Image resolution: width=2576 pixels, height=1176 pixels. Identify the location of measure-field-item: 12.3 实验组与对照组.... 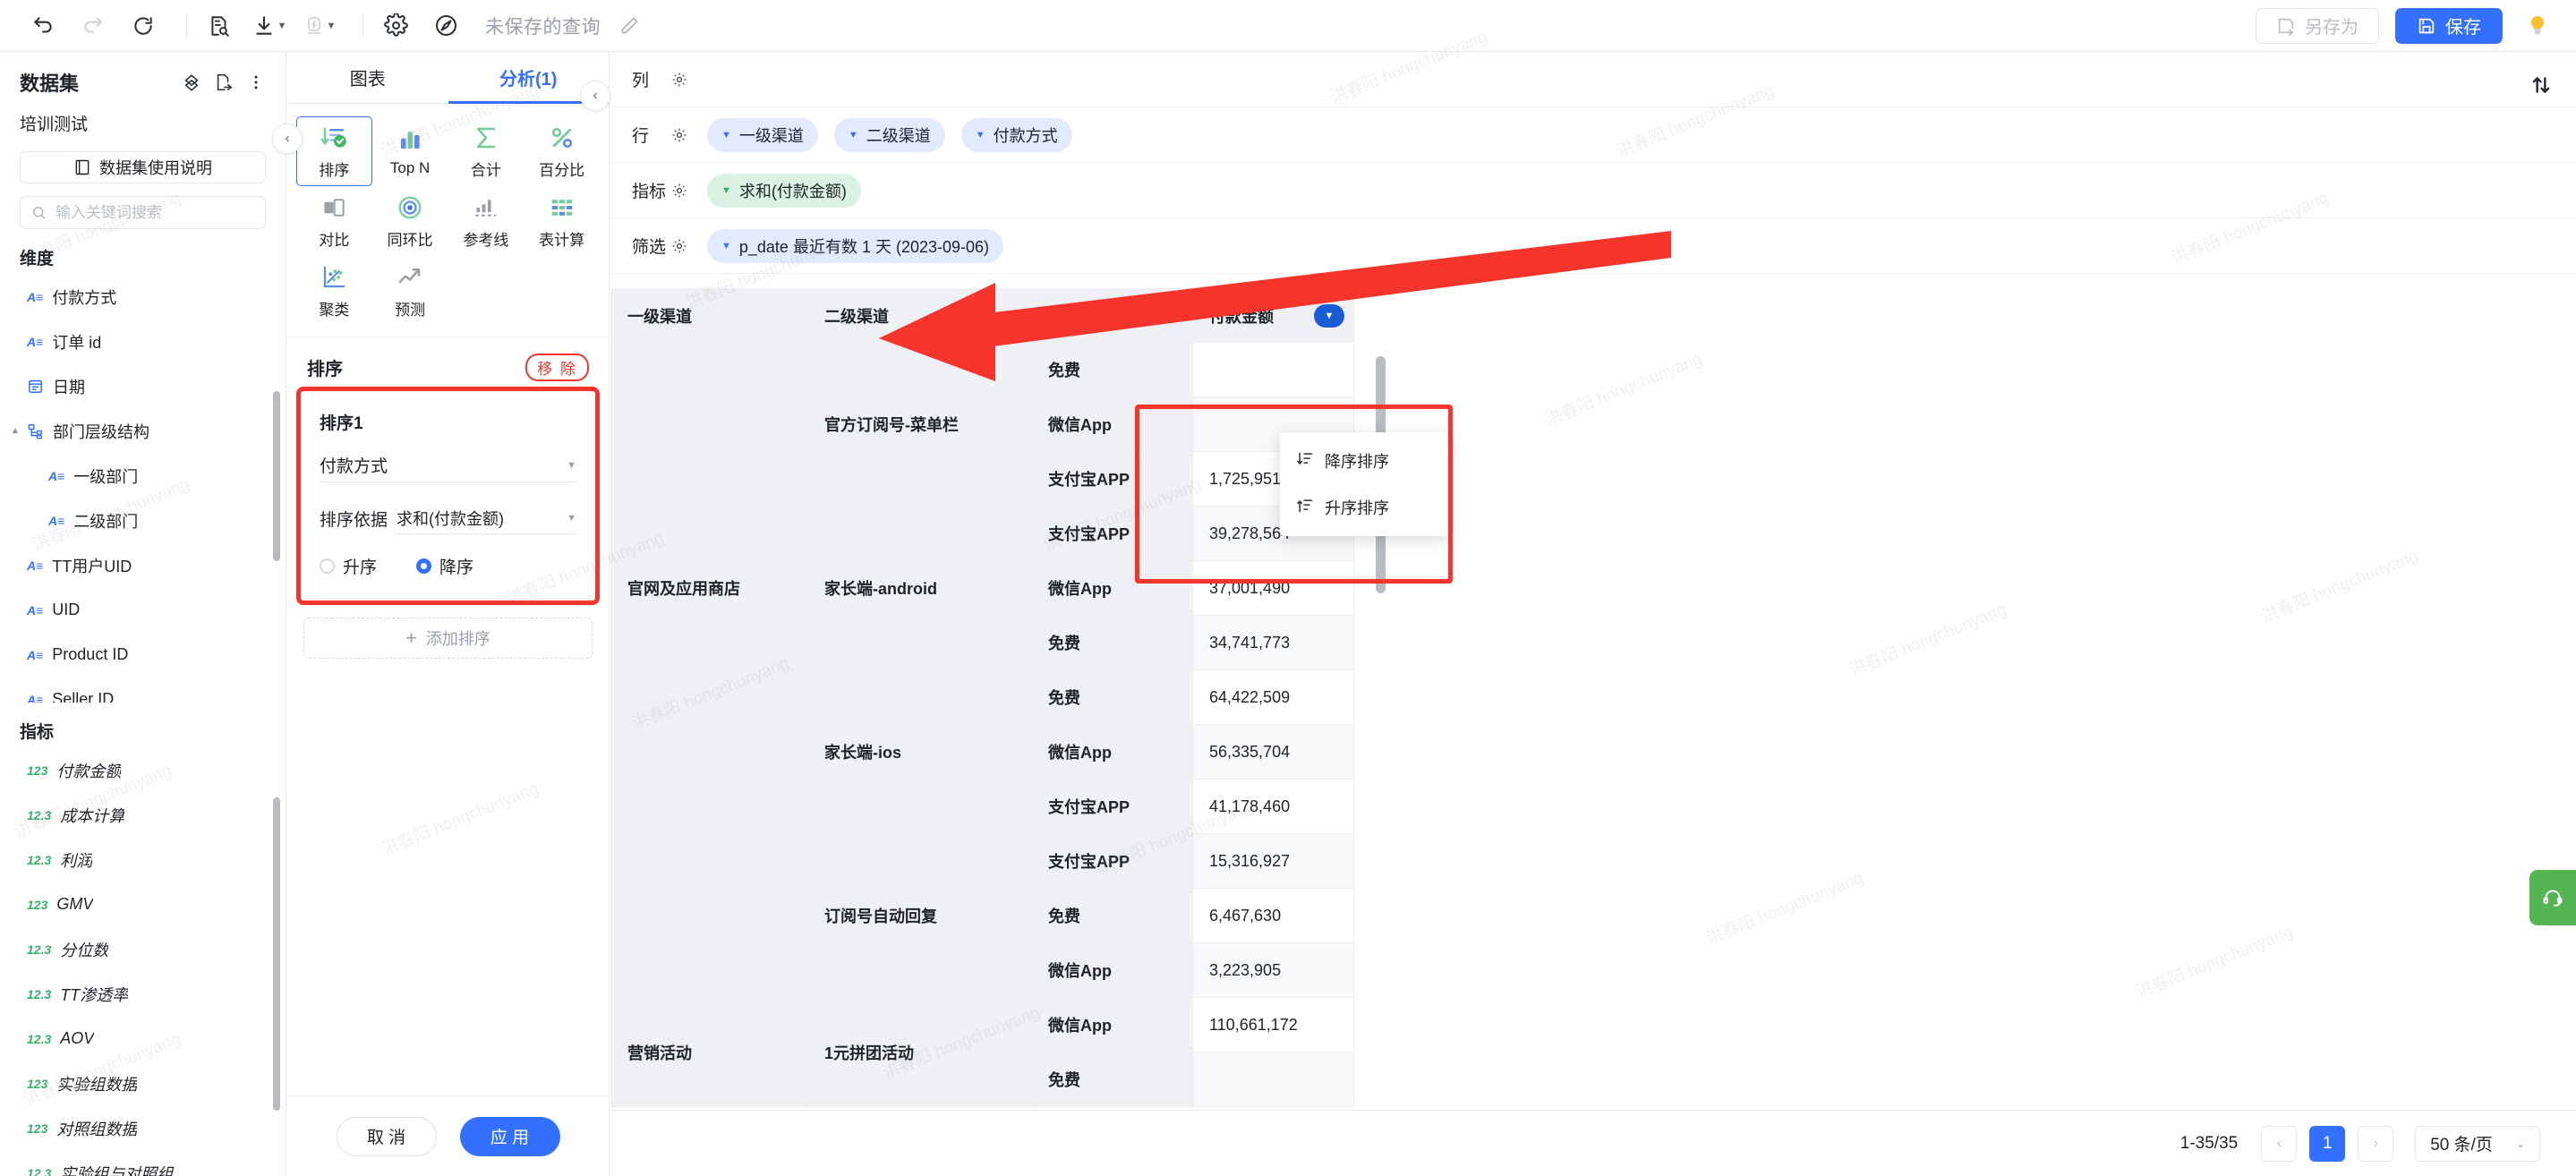
(143, 1163).